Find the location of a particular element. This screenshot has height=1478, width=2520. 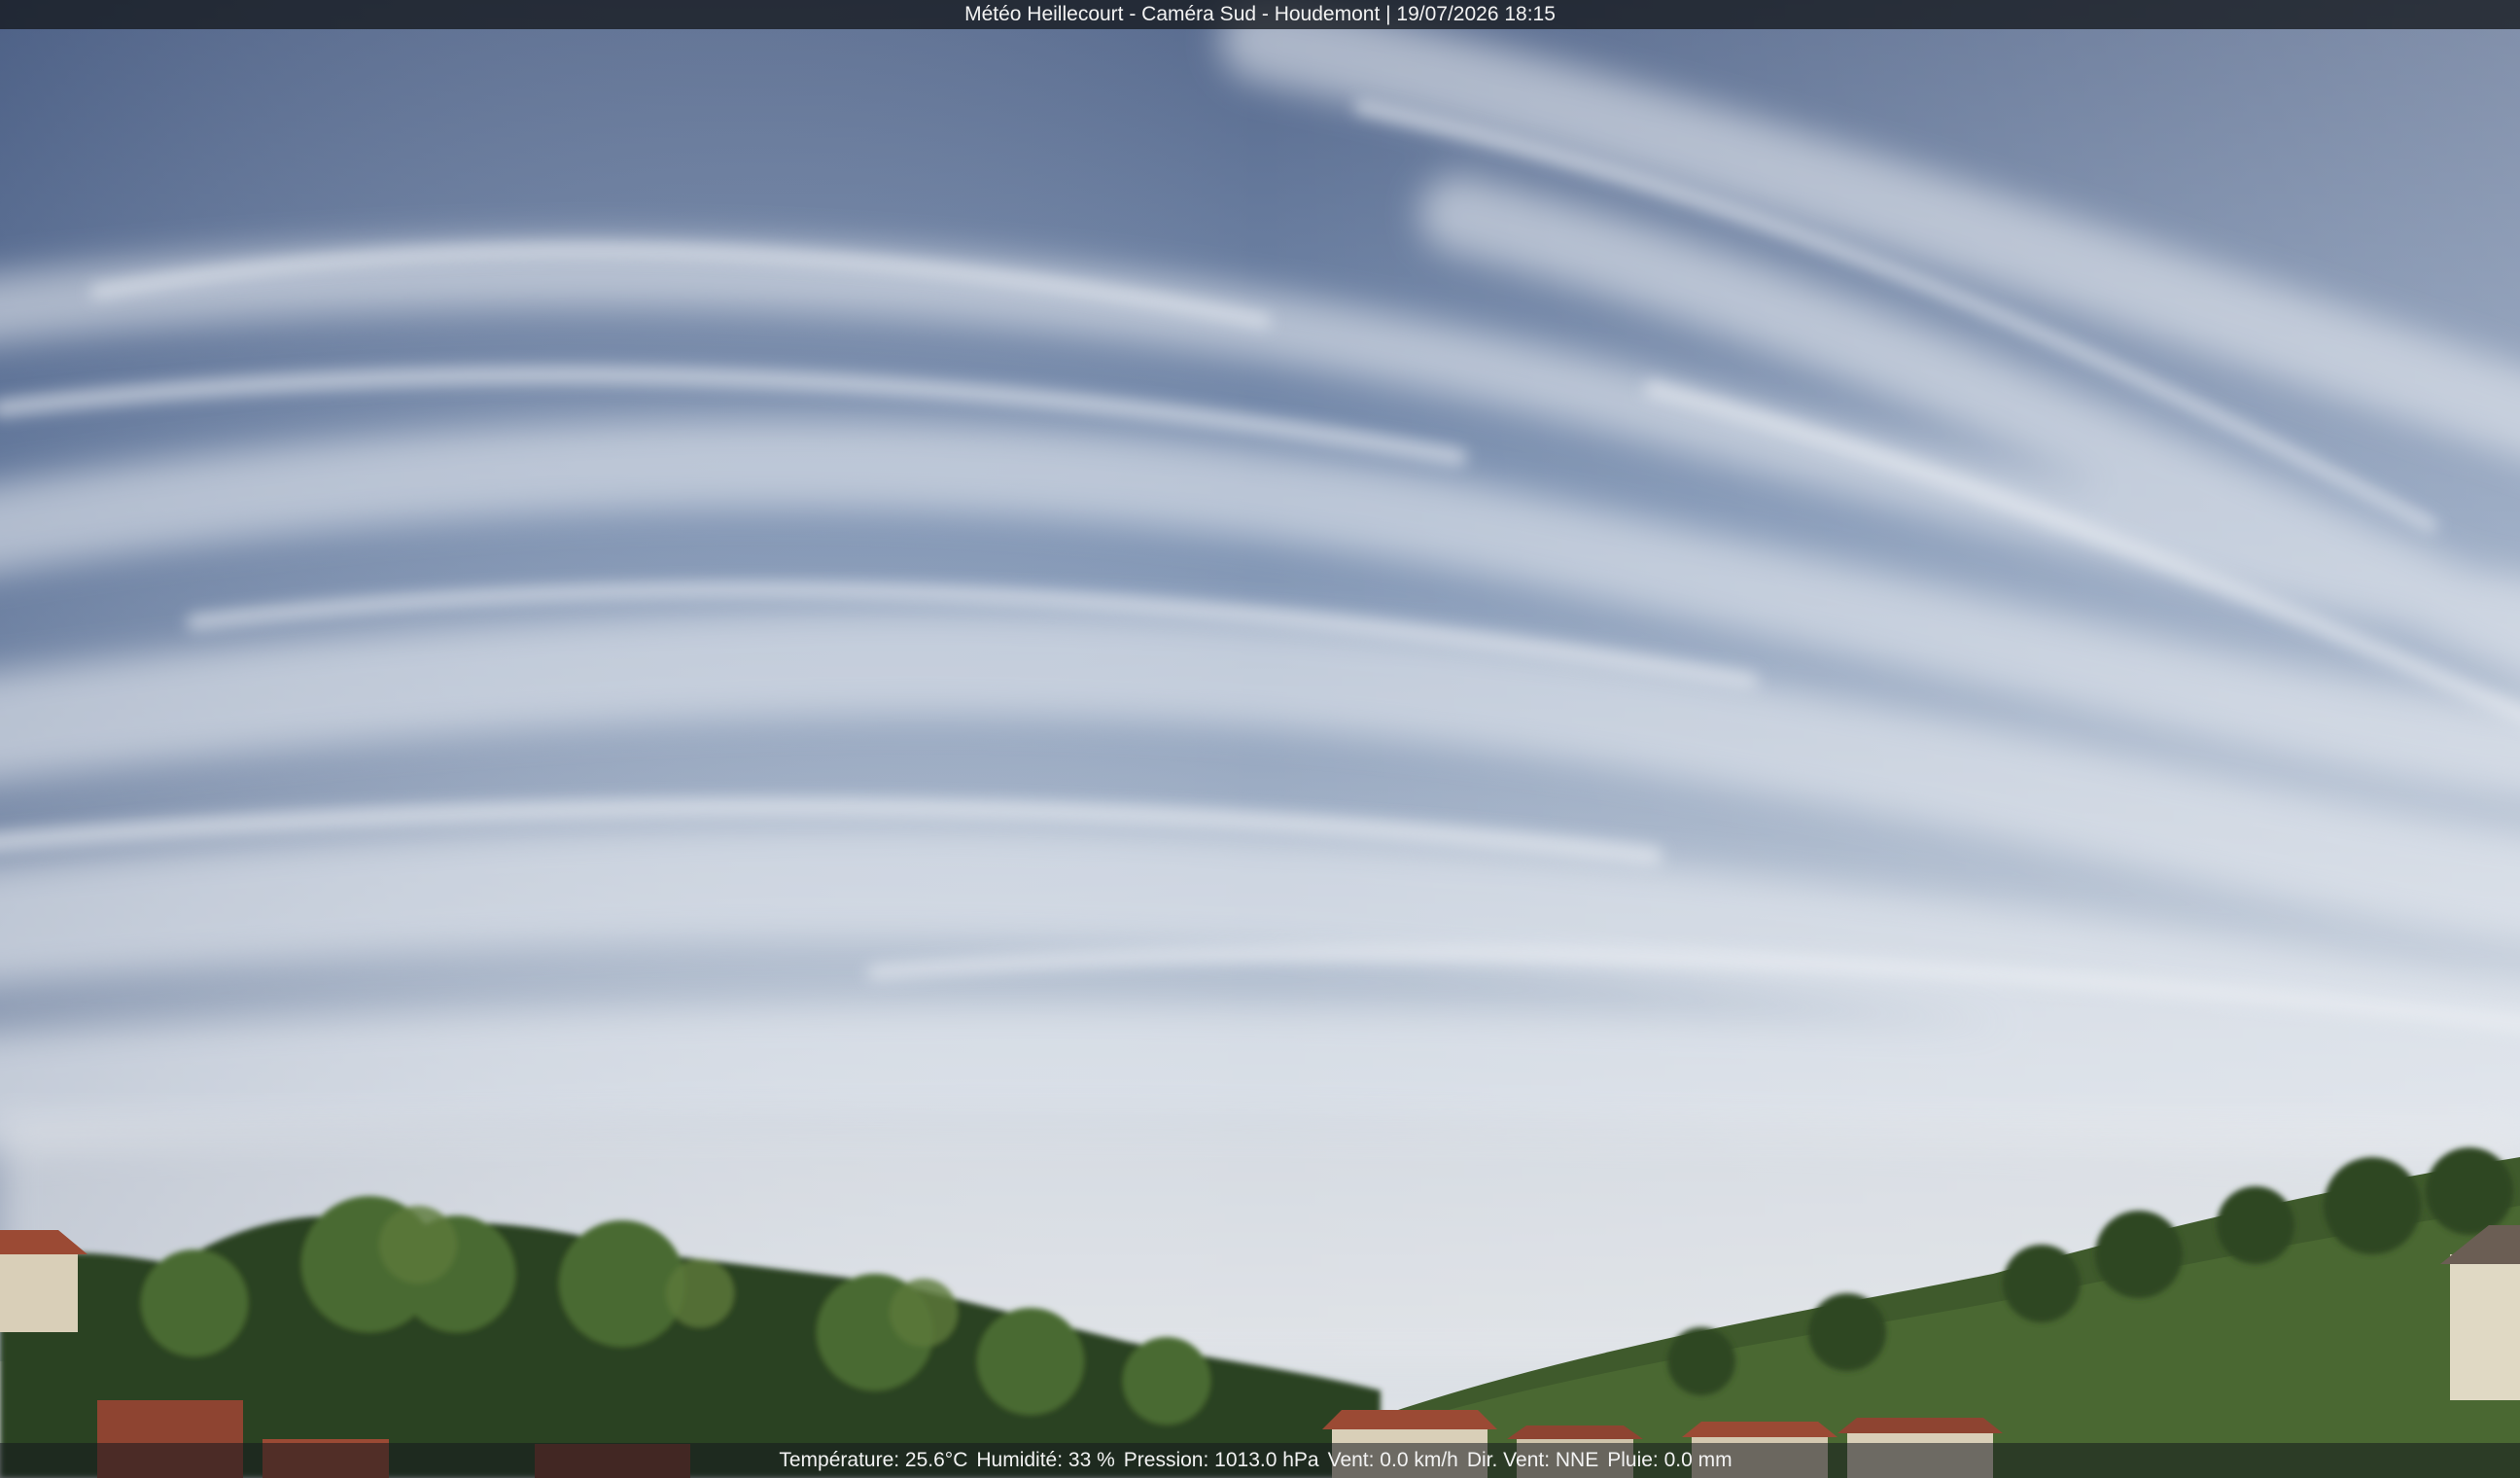

temperature-reading: Température: 25.6°C is located at coordinates (873, 1460).